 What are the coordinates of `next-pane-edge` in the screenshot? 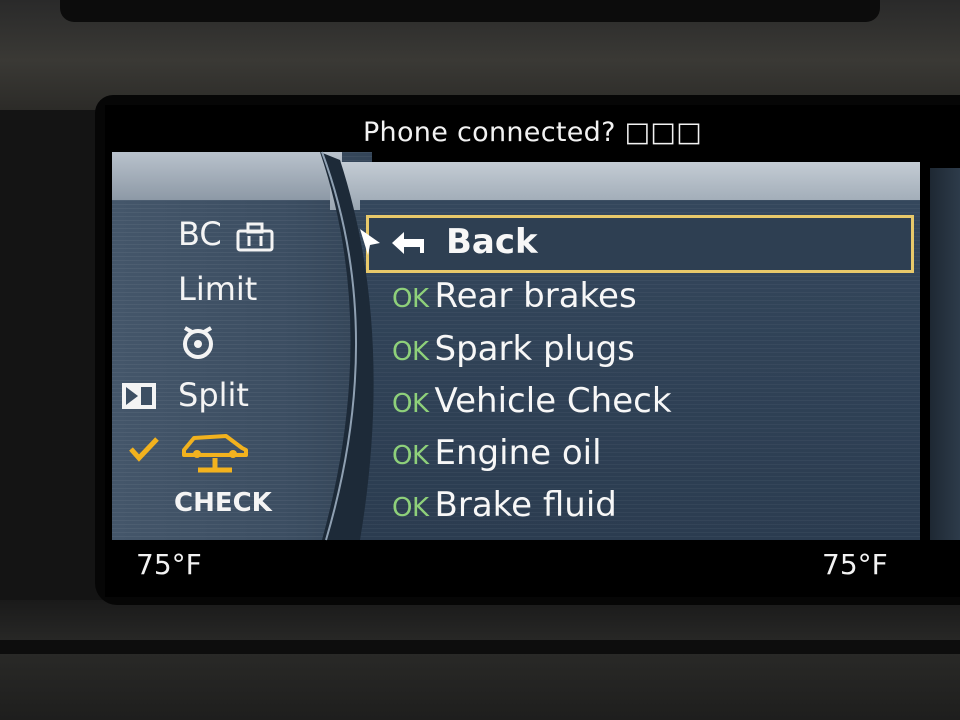 It's located at (945, 354).